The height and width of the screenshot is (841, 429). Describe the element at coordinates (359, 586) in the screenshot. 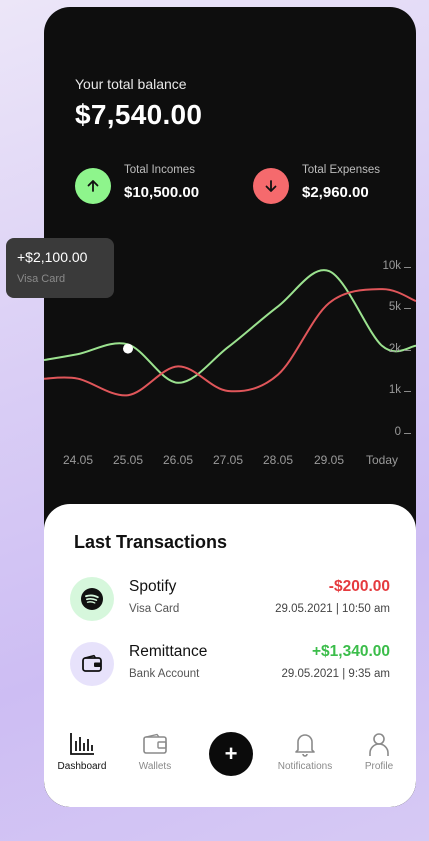

I see `transaction-amount: -$200.00` at that location.